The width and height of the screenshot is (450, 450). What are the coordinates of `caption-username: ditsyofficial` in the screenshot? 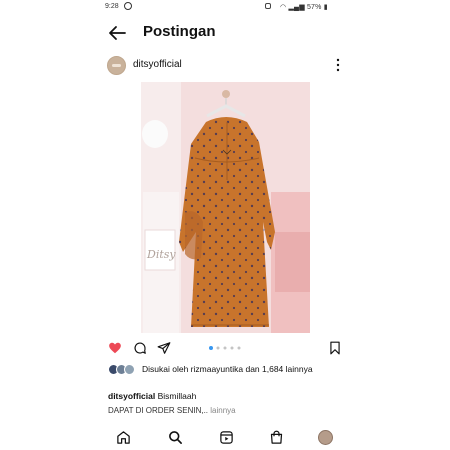 It's located at (131, 396).